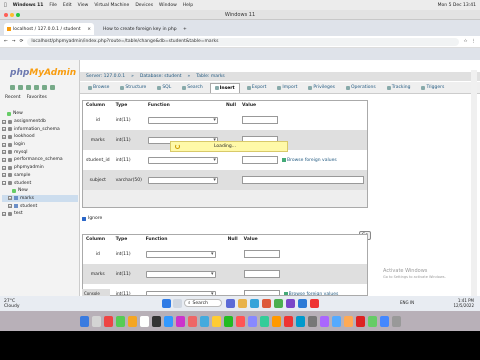 The height and width of the screenshot is (360, 480). Describe the element at coordinates (43, 73) in the screenshot. I see `phpmyadmin-logo: phpMyAdmin` at that location.